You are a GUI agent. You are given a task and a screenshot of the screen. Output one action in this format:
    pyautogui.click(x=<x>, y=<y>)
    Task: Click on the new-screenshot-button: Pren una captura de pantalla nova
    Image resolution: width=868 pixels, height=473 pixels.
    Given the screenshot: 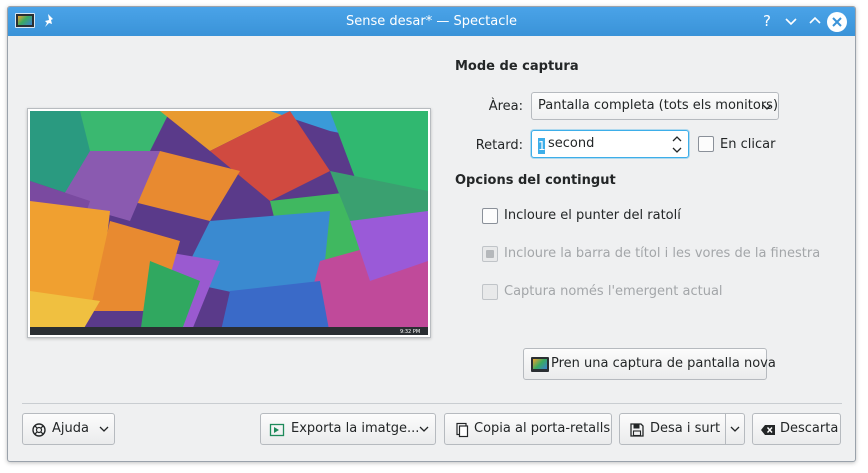 What is the action you would take?
    pyautogui.click(x=649, y=364)
    